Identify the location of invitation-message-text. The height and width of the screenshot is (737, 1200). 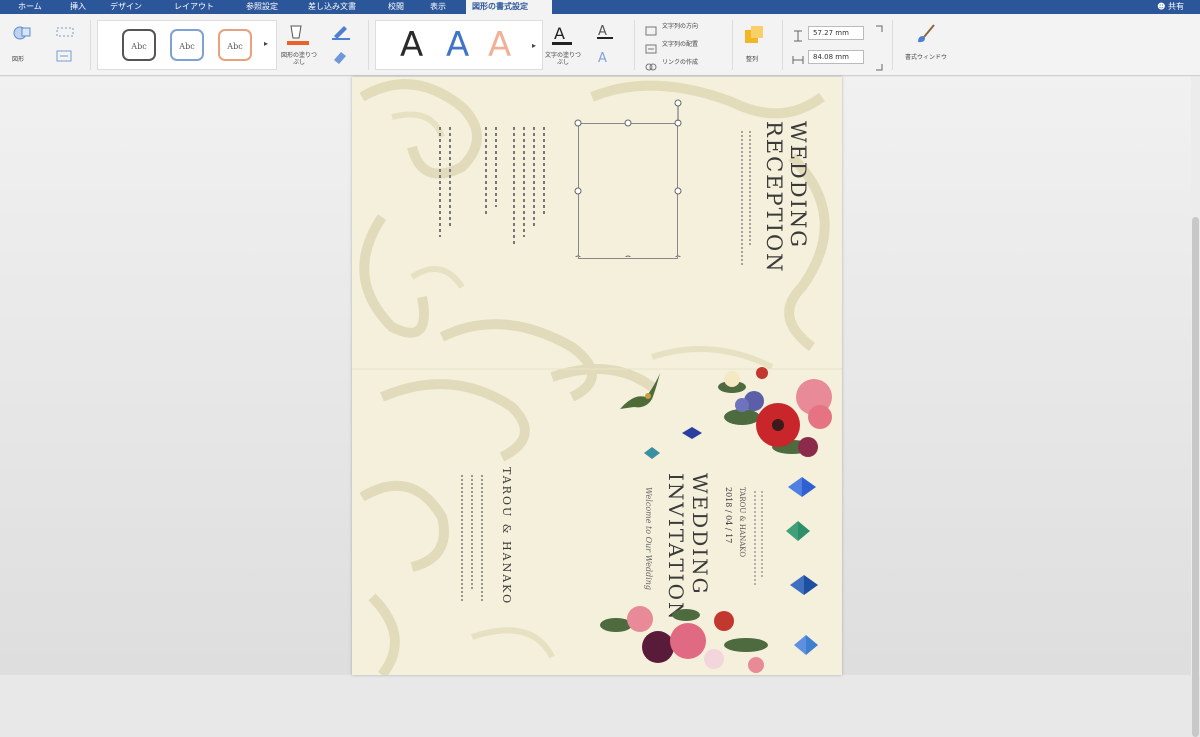
(472, 538).